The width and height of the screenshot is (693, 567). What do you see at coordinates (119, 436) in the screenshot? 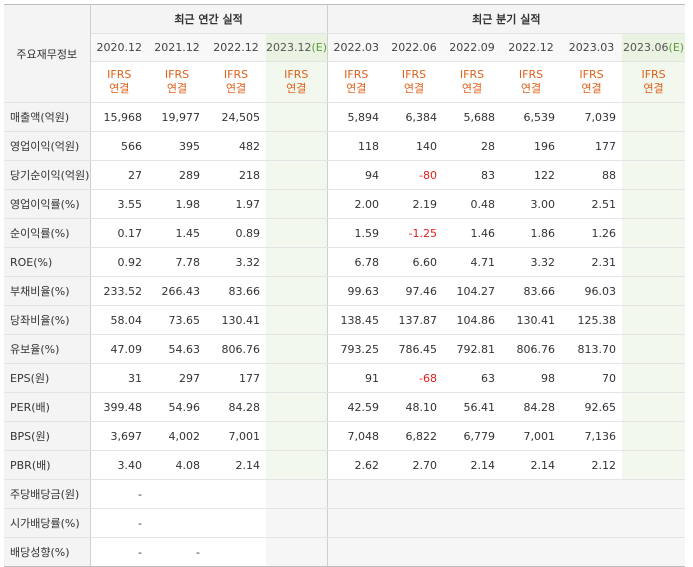
I see `annual-value-cell: 3,697` at bounding box center [119, 436].